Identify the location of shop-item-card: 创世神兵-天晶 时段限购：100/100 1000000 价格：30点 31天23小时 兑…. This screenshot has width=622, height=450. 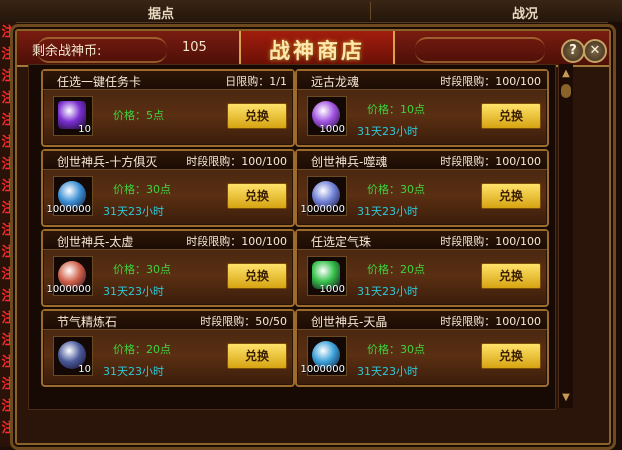
(422, 348).